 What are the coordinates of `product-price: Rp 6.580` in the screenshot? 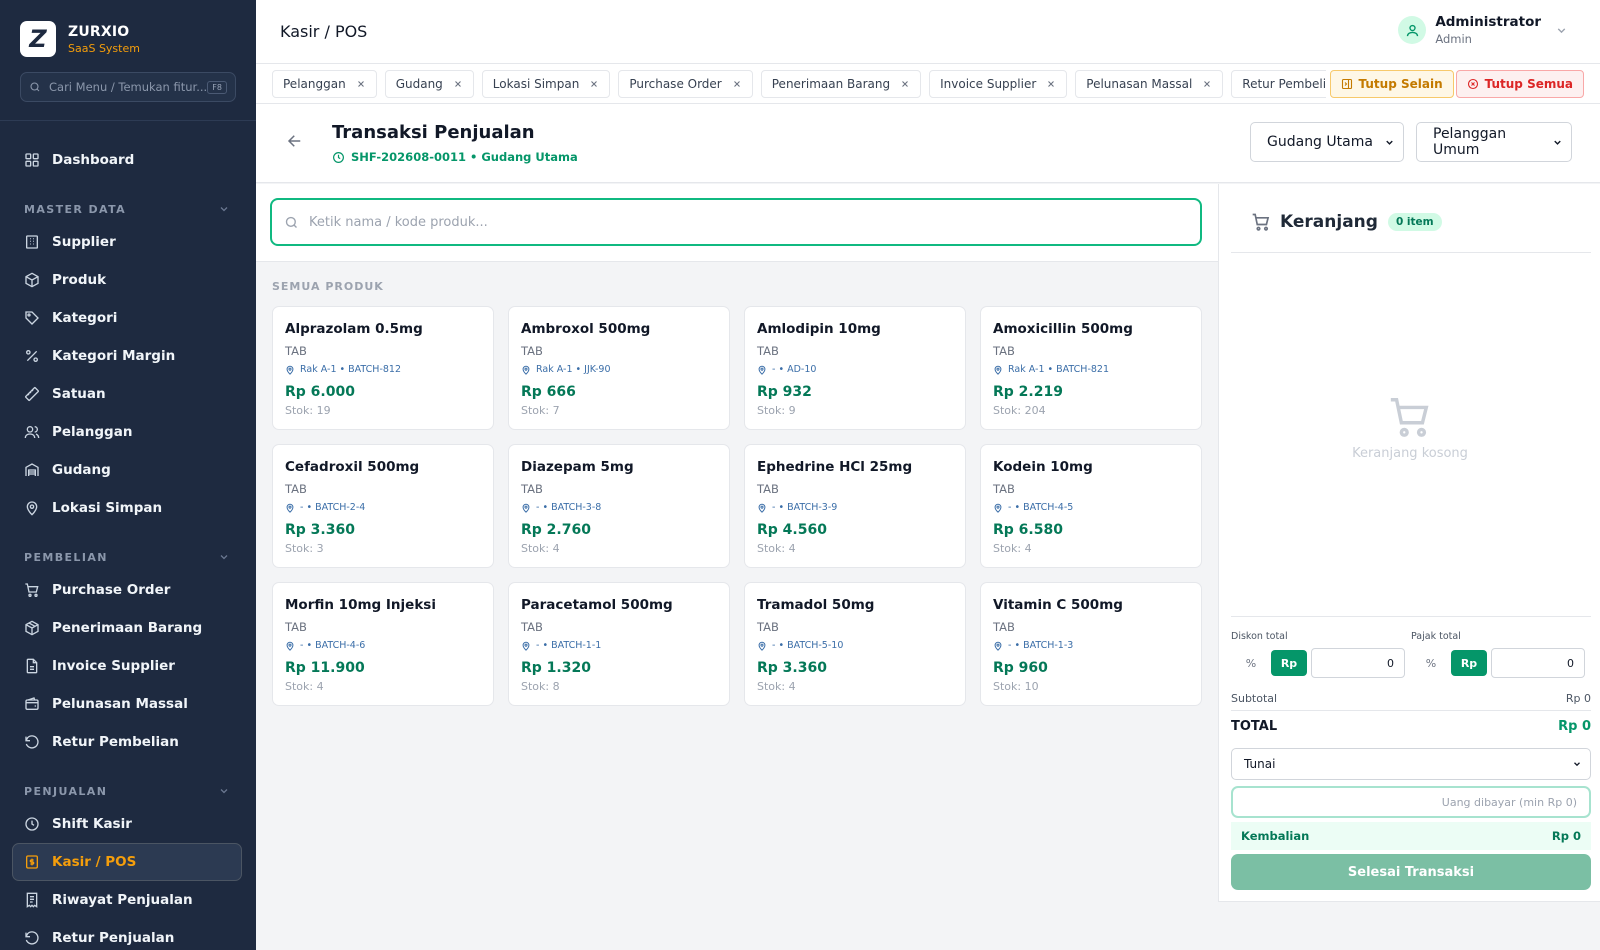 It's located at (1028, 530).